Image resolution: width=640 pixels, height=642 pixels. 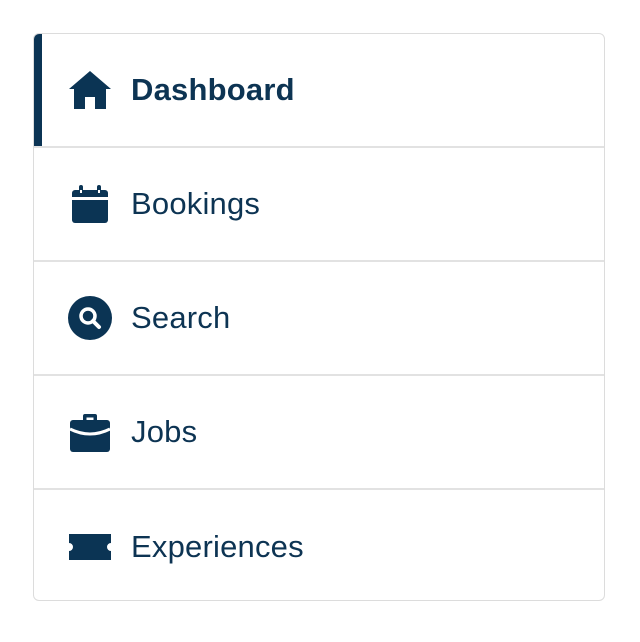 I want to click on briefcase-icon, so click(x=90, y=432).